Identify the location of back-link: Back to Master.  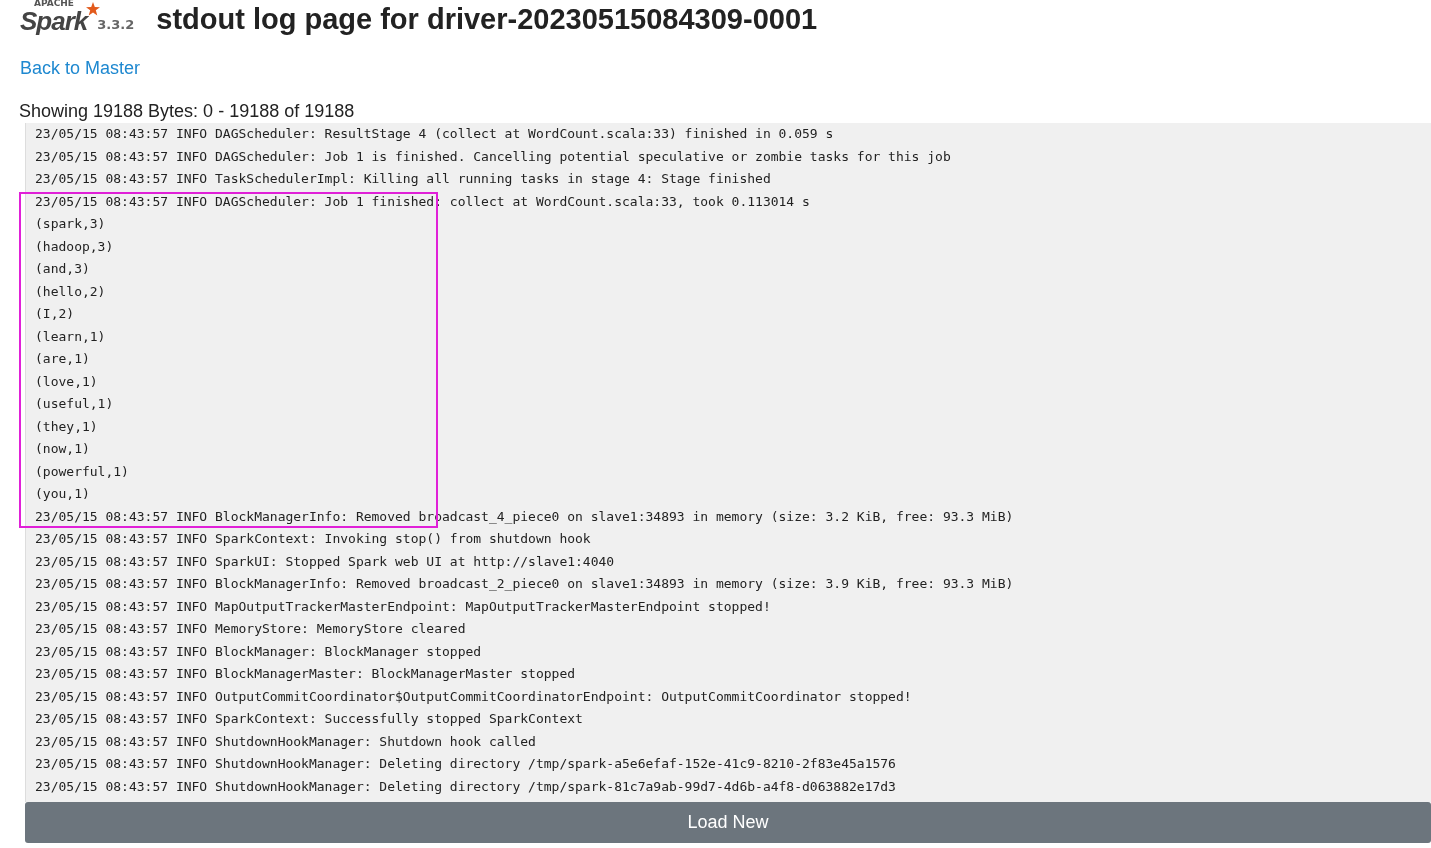
(80, 68).